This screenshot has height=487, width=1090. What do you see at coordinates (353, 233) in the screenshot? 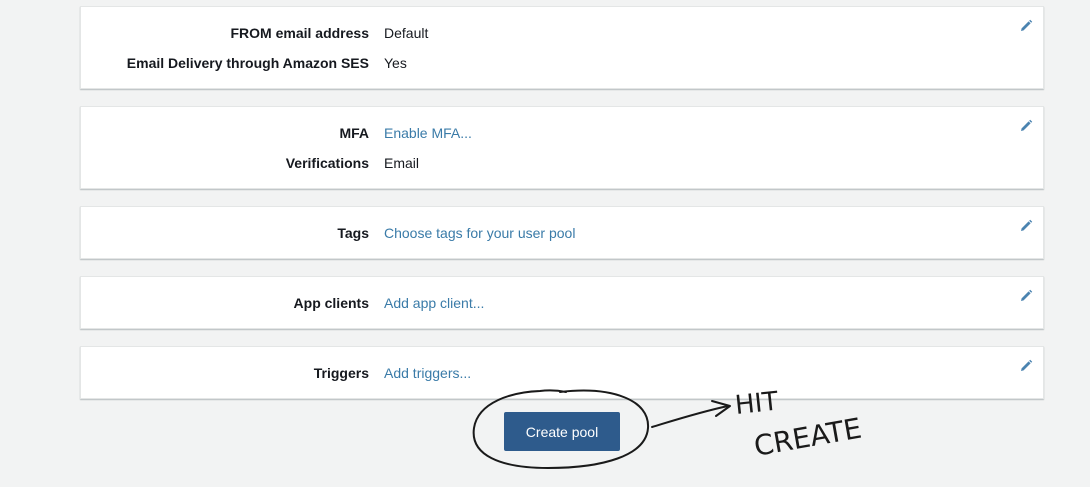
I see `tags-label: Tags` at bounding box center [353, 233].